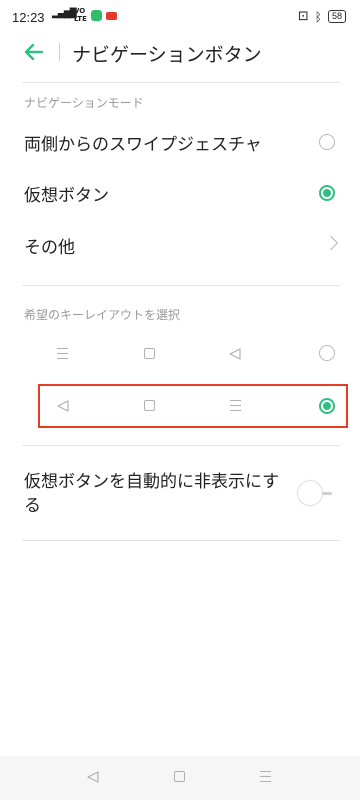  What do you see at coordinates (152, 494) in the screenshot?
I see `auto-hide-label: 仮想ボタンを自動的に非表示にする` at bounding box center [152, 494].